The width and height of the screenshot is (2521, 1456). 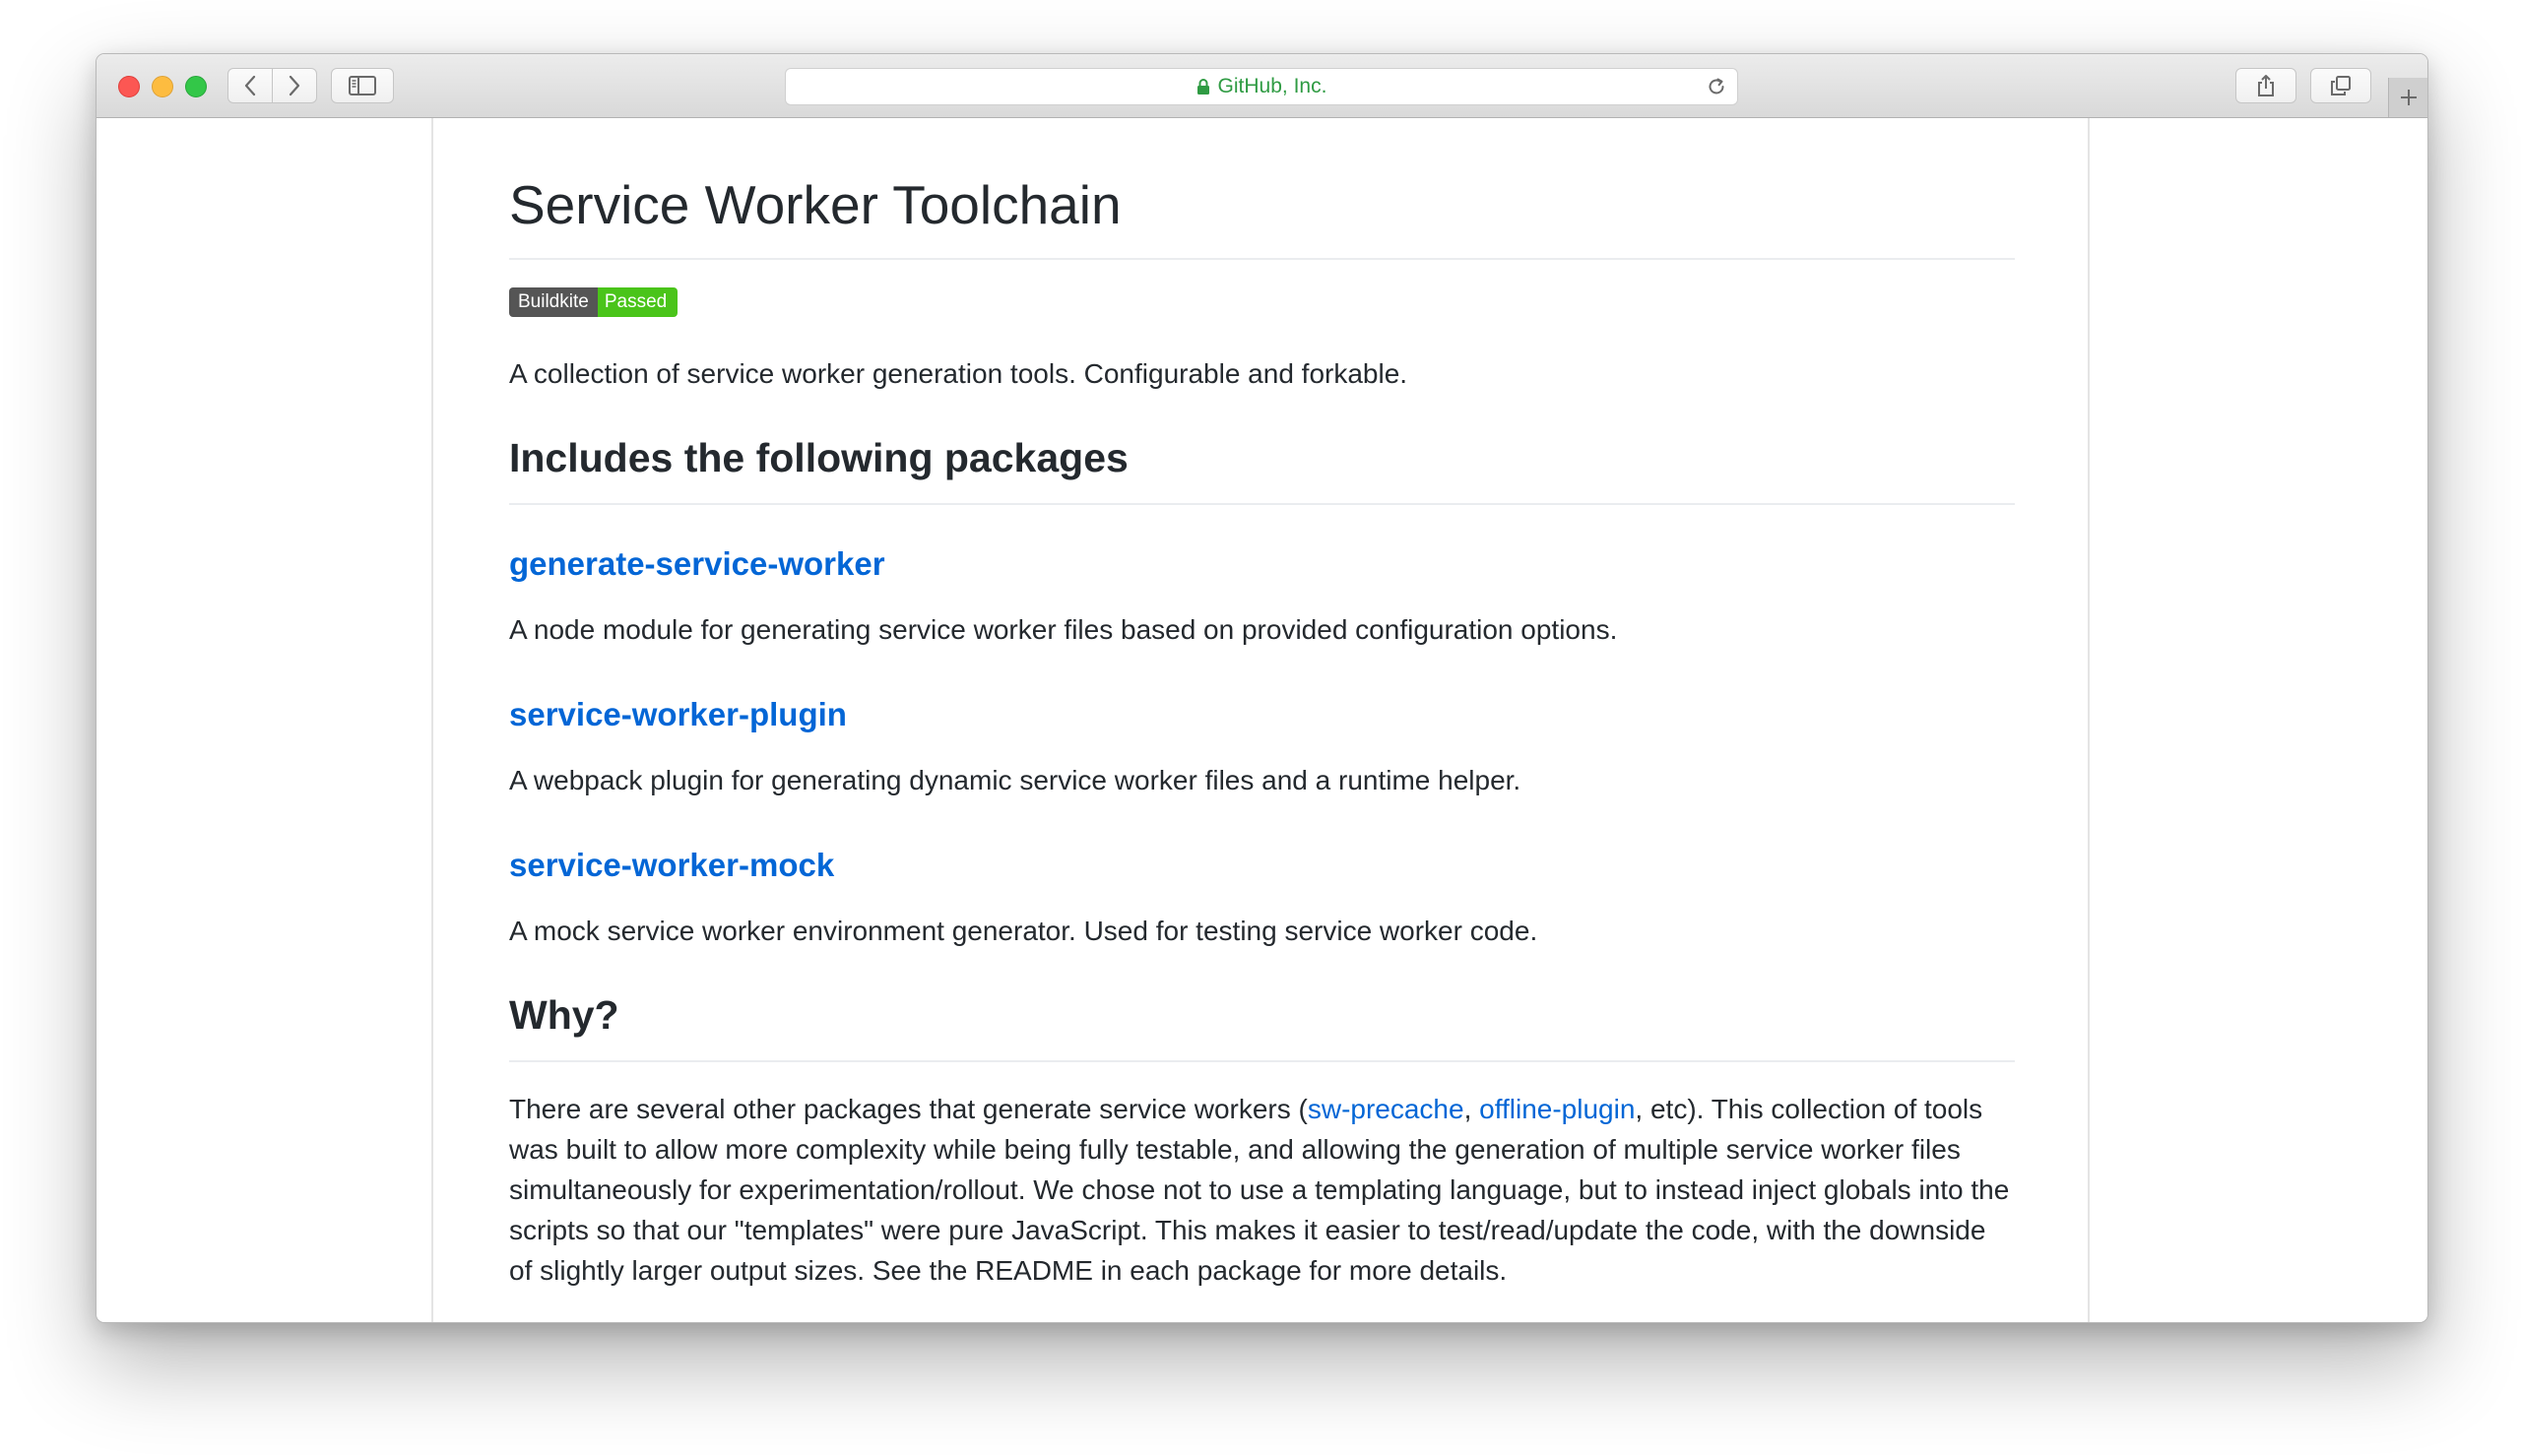 I want to click on share-button, so click(x=2265, y=85).